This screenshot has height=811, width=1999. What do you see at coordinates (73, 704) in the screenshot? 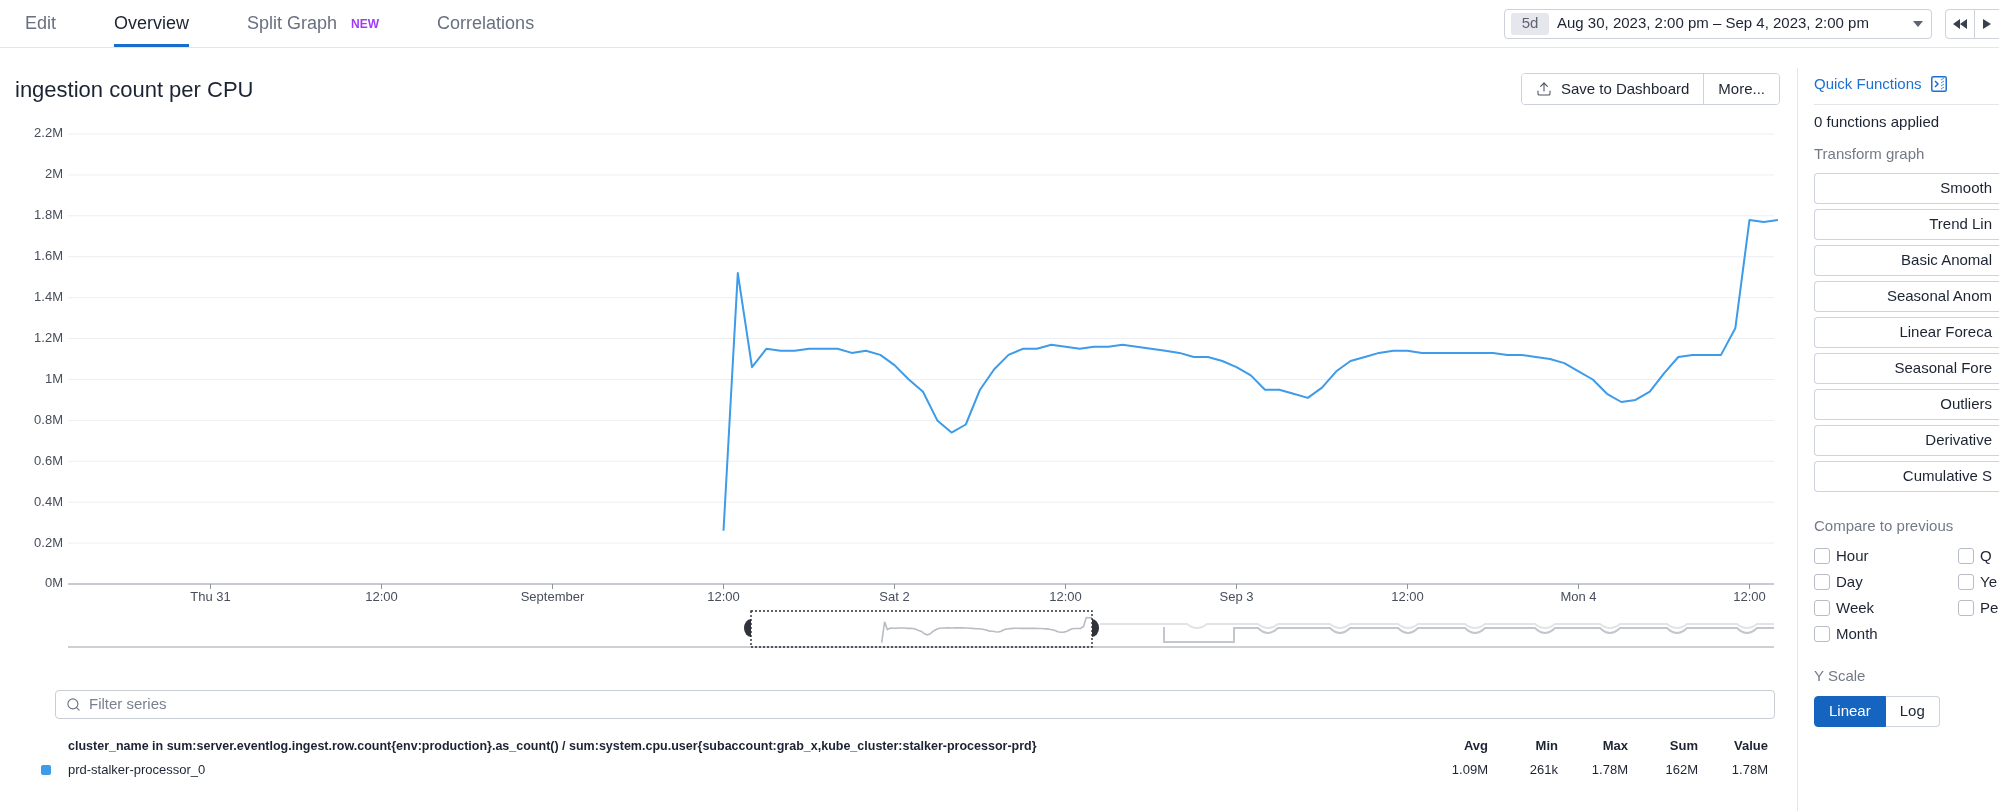
I see `search-icon` at bounding box center [73, 704].